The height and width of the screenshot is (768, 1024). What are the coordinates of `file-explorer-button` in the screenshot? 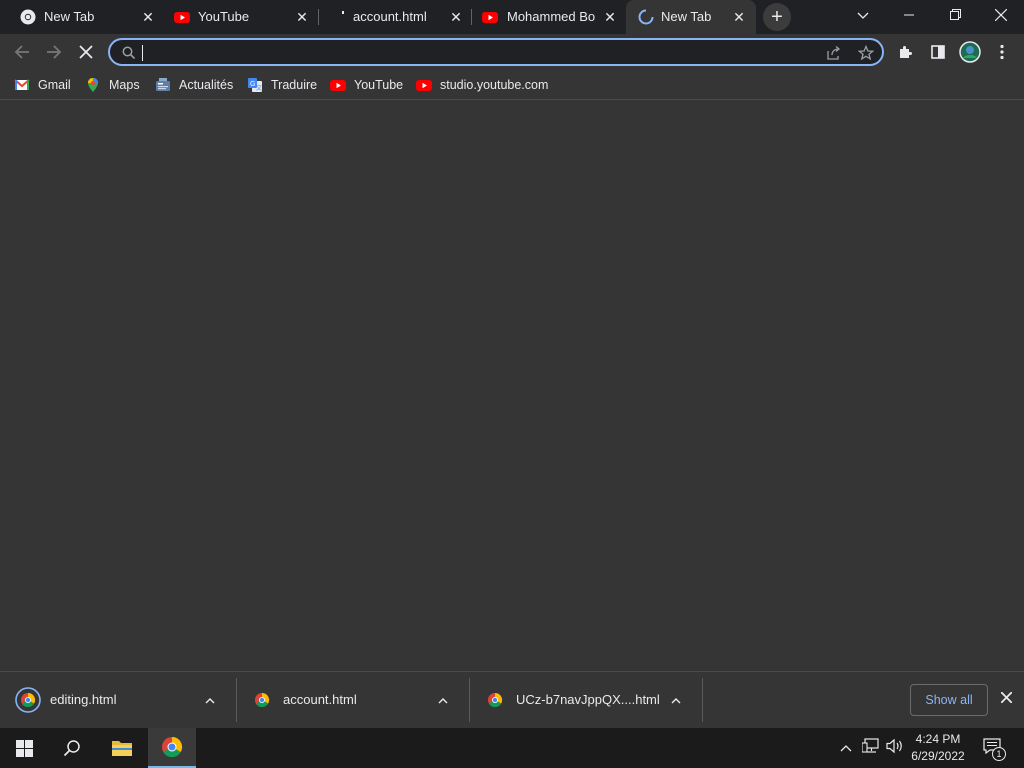 It's located at (122, 748).